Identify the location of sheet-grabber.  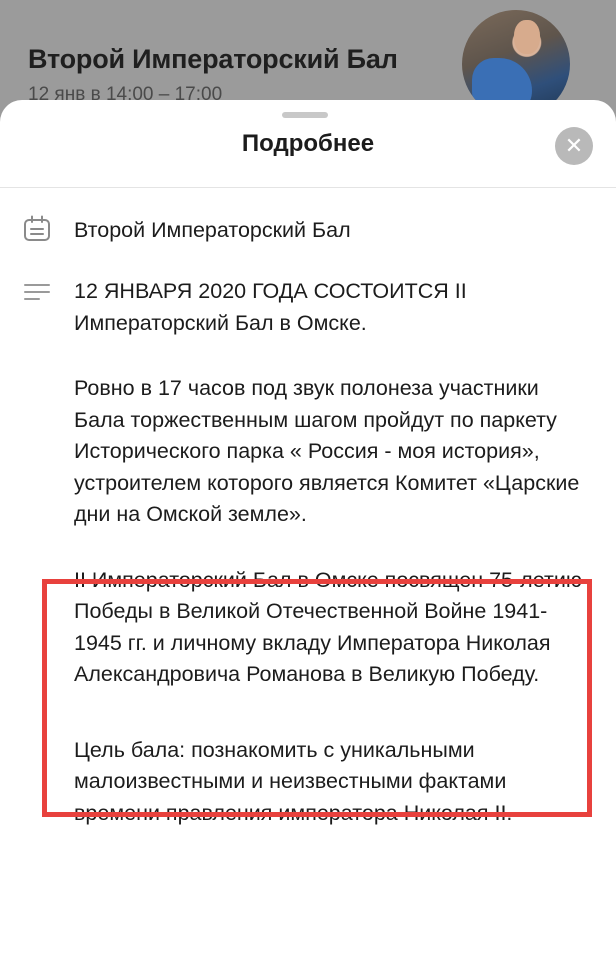
(305, 115).